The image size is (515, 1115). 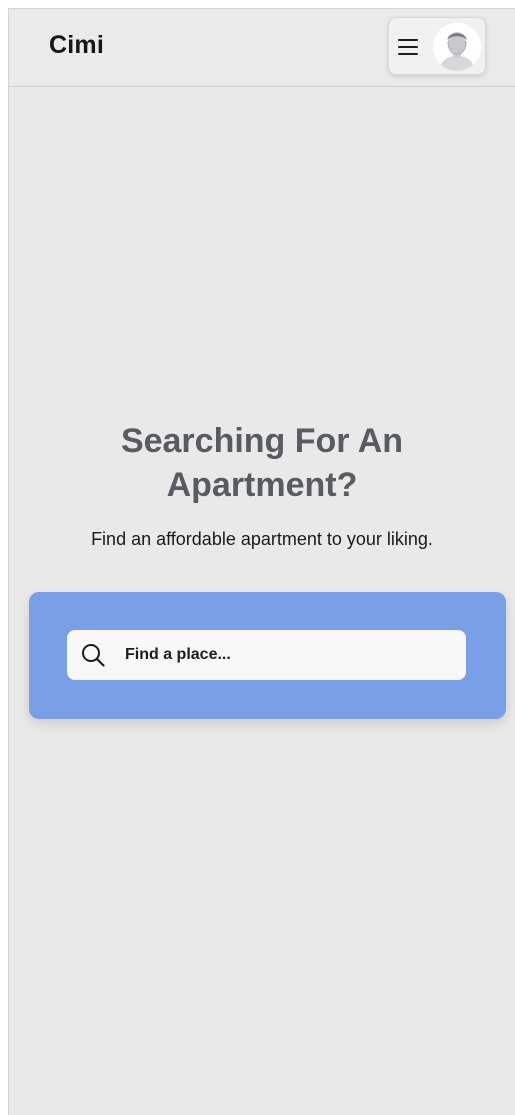 I want to click on search-box, so click(x=266, y=655).